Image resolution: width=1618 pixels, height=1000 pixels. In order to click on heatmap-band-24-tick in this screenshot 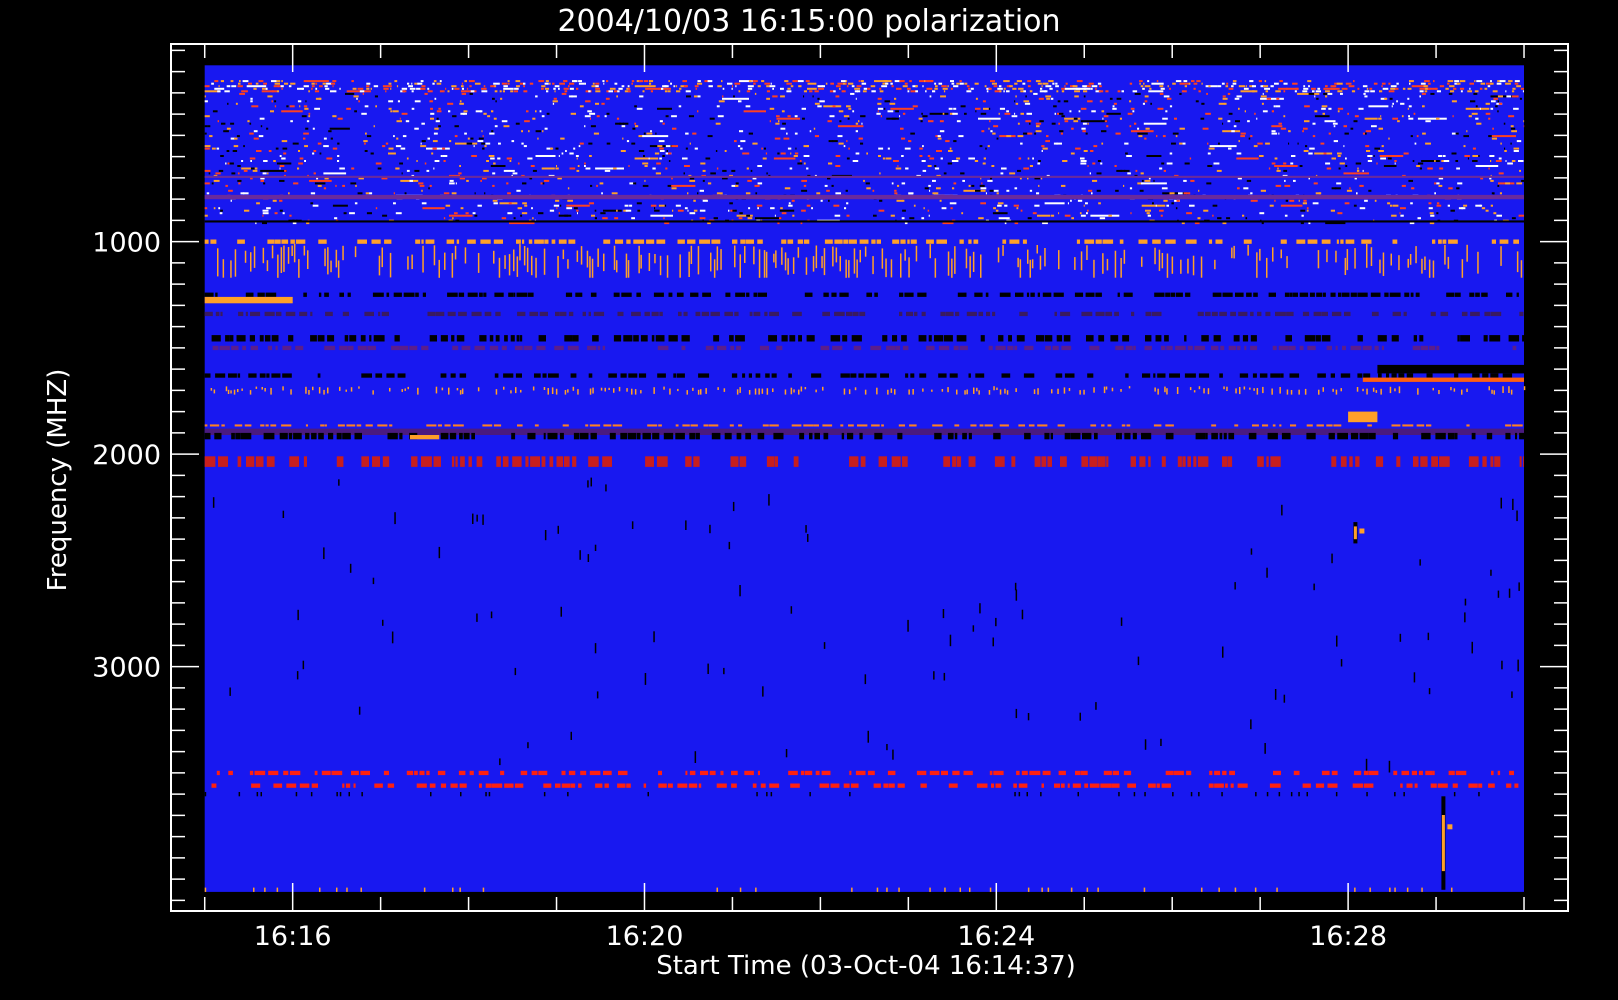, I will do `click(1454, 794)`.